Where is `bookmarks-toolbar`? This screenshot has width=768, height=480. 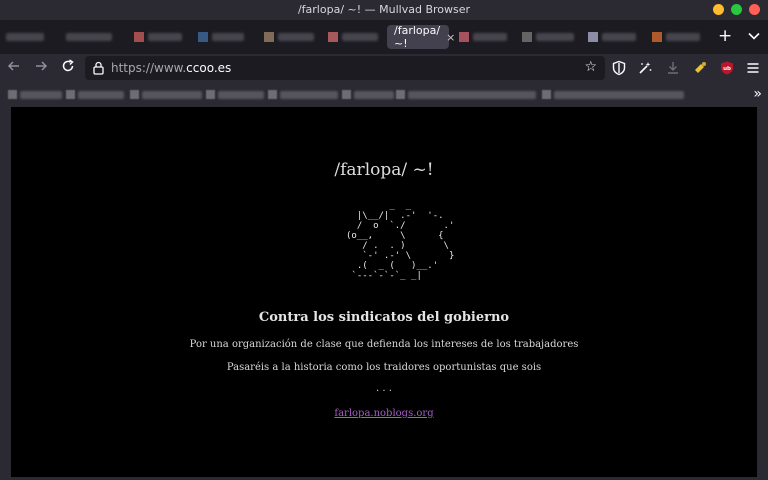
bookmarks-toolbar is located at coordinates (384, 95).